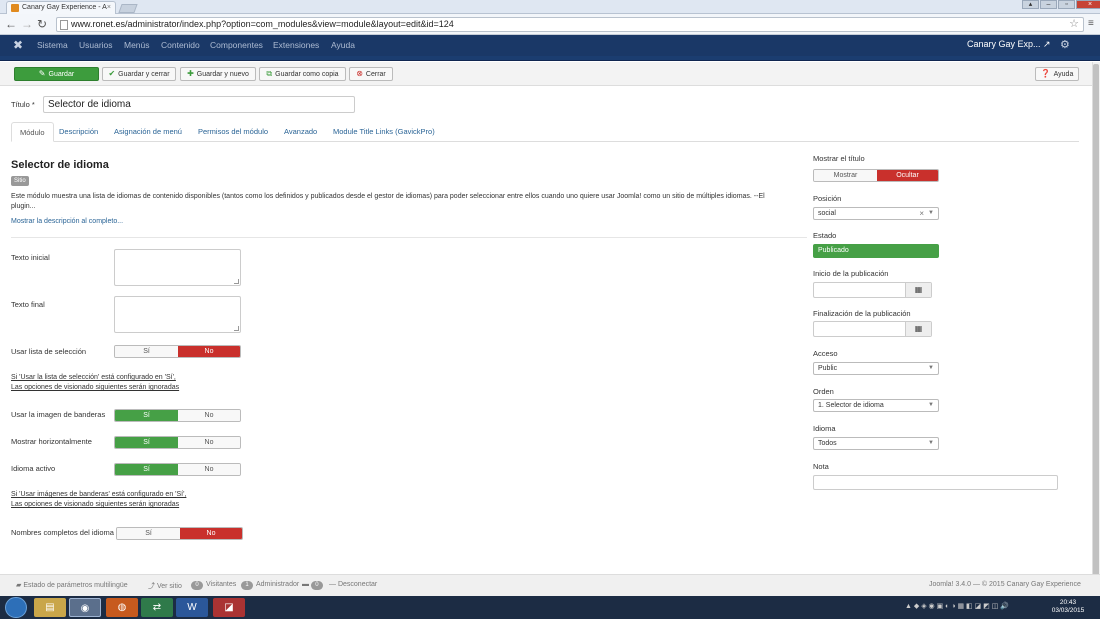  I want to click on idioma-activo-label: Idioma activo, so click(33, 468).